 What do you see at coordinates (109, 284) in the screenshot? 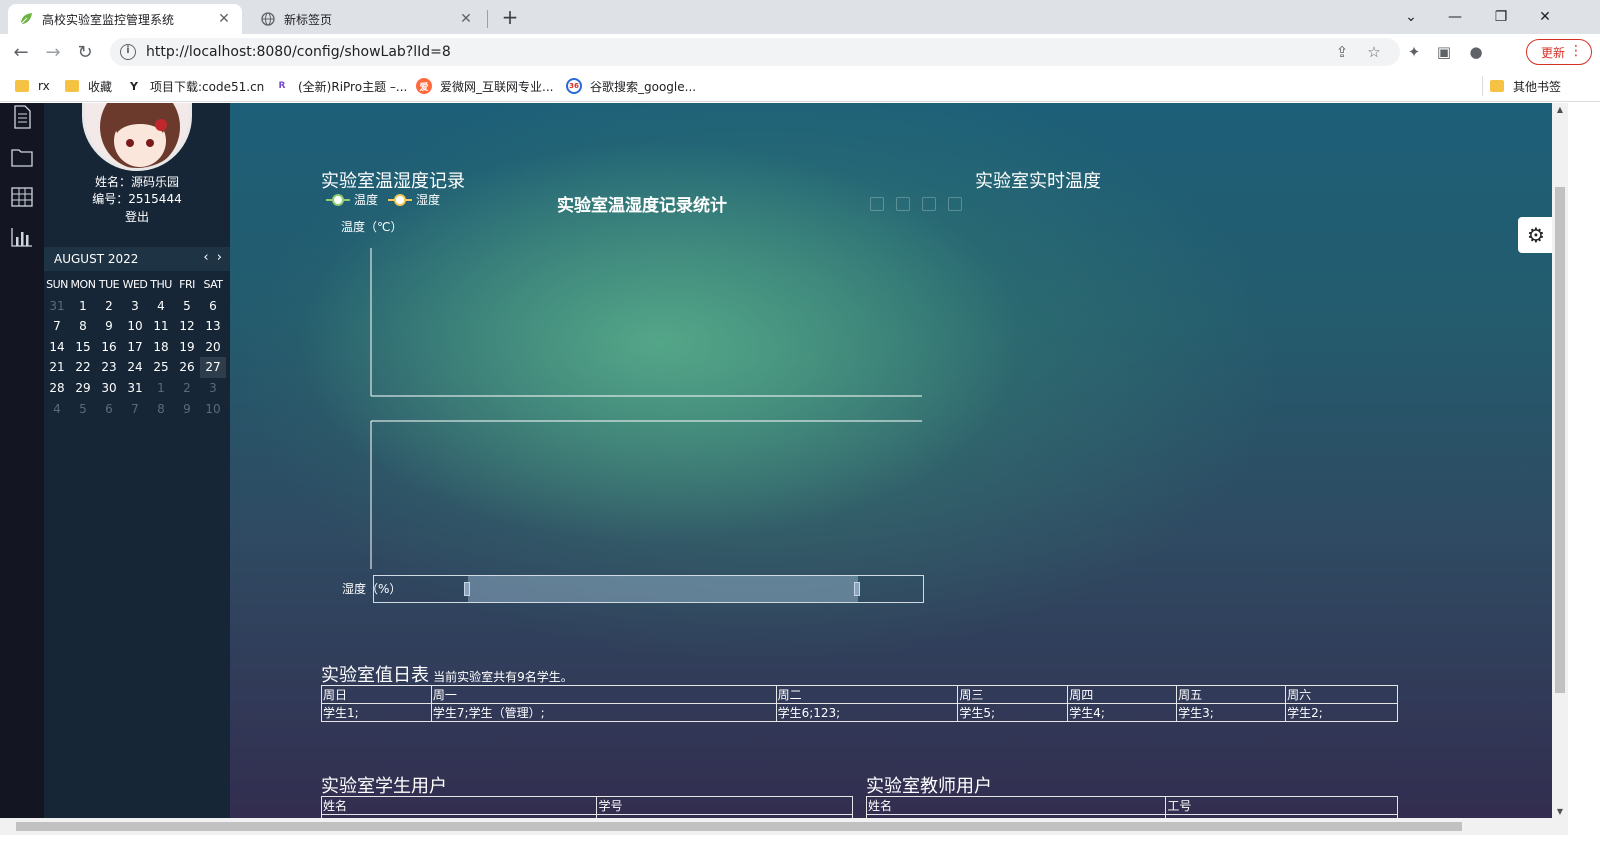
I see `weekday-label: TUE` at bounding box center [109, 284].